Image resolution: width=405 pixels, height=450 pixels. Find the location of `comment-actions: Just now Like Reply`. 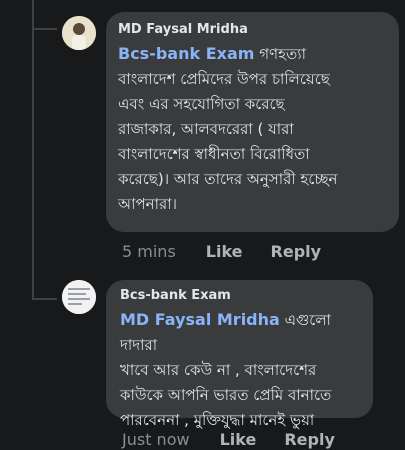

comment-actions: Just now Like Reply is located at coordinates (242, 439).